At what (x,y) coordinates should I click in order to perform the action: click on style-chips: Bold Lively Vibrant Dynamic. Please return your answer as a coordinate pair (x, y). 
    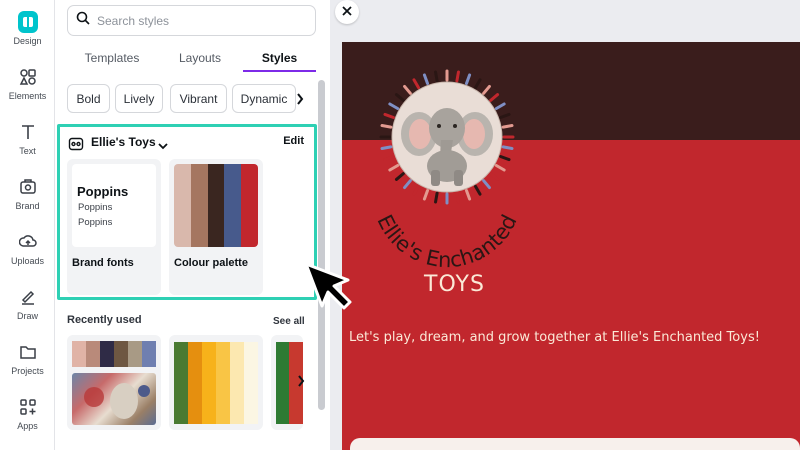
    Looking at the image, I should click on (182, 99).